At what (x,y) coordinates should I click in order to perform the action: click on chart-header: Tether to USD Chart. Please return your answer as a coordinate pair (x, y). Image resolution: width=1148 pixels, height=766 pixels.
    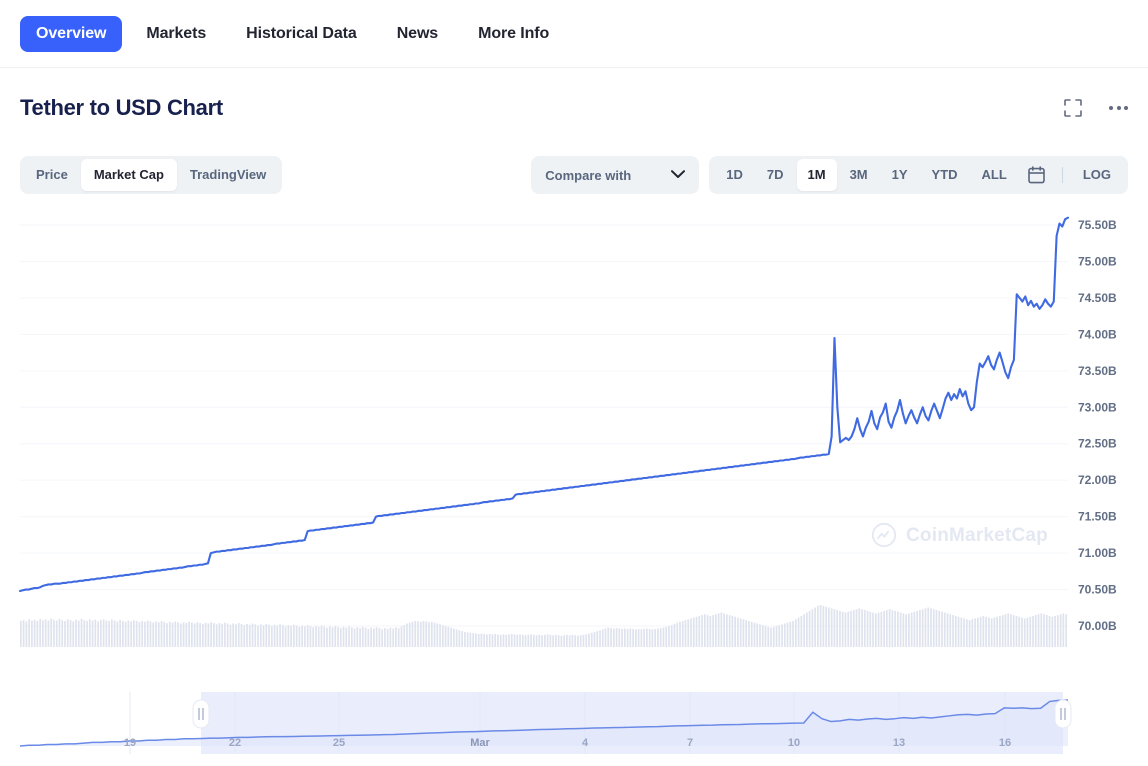
    Looking at the image, I should click on (574, 108).